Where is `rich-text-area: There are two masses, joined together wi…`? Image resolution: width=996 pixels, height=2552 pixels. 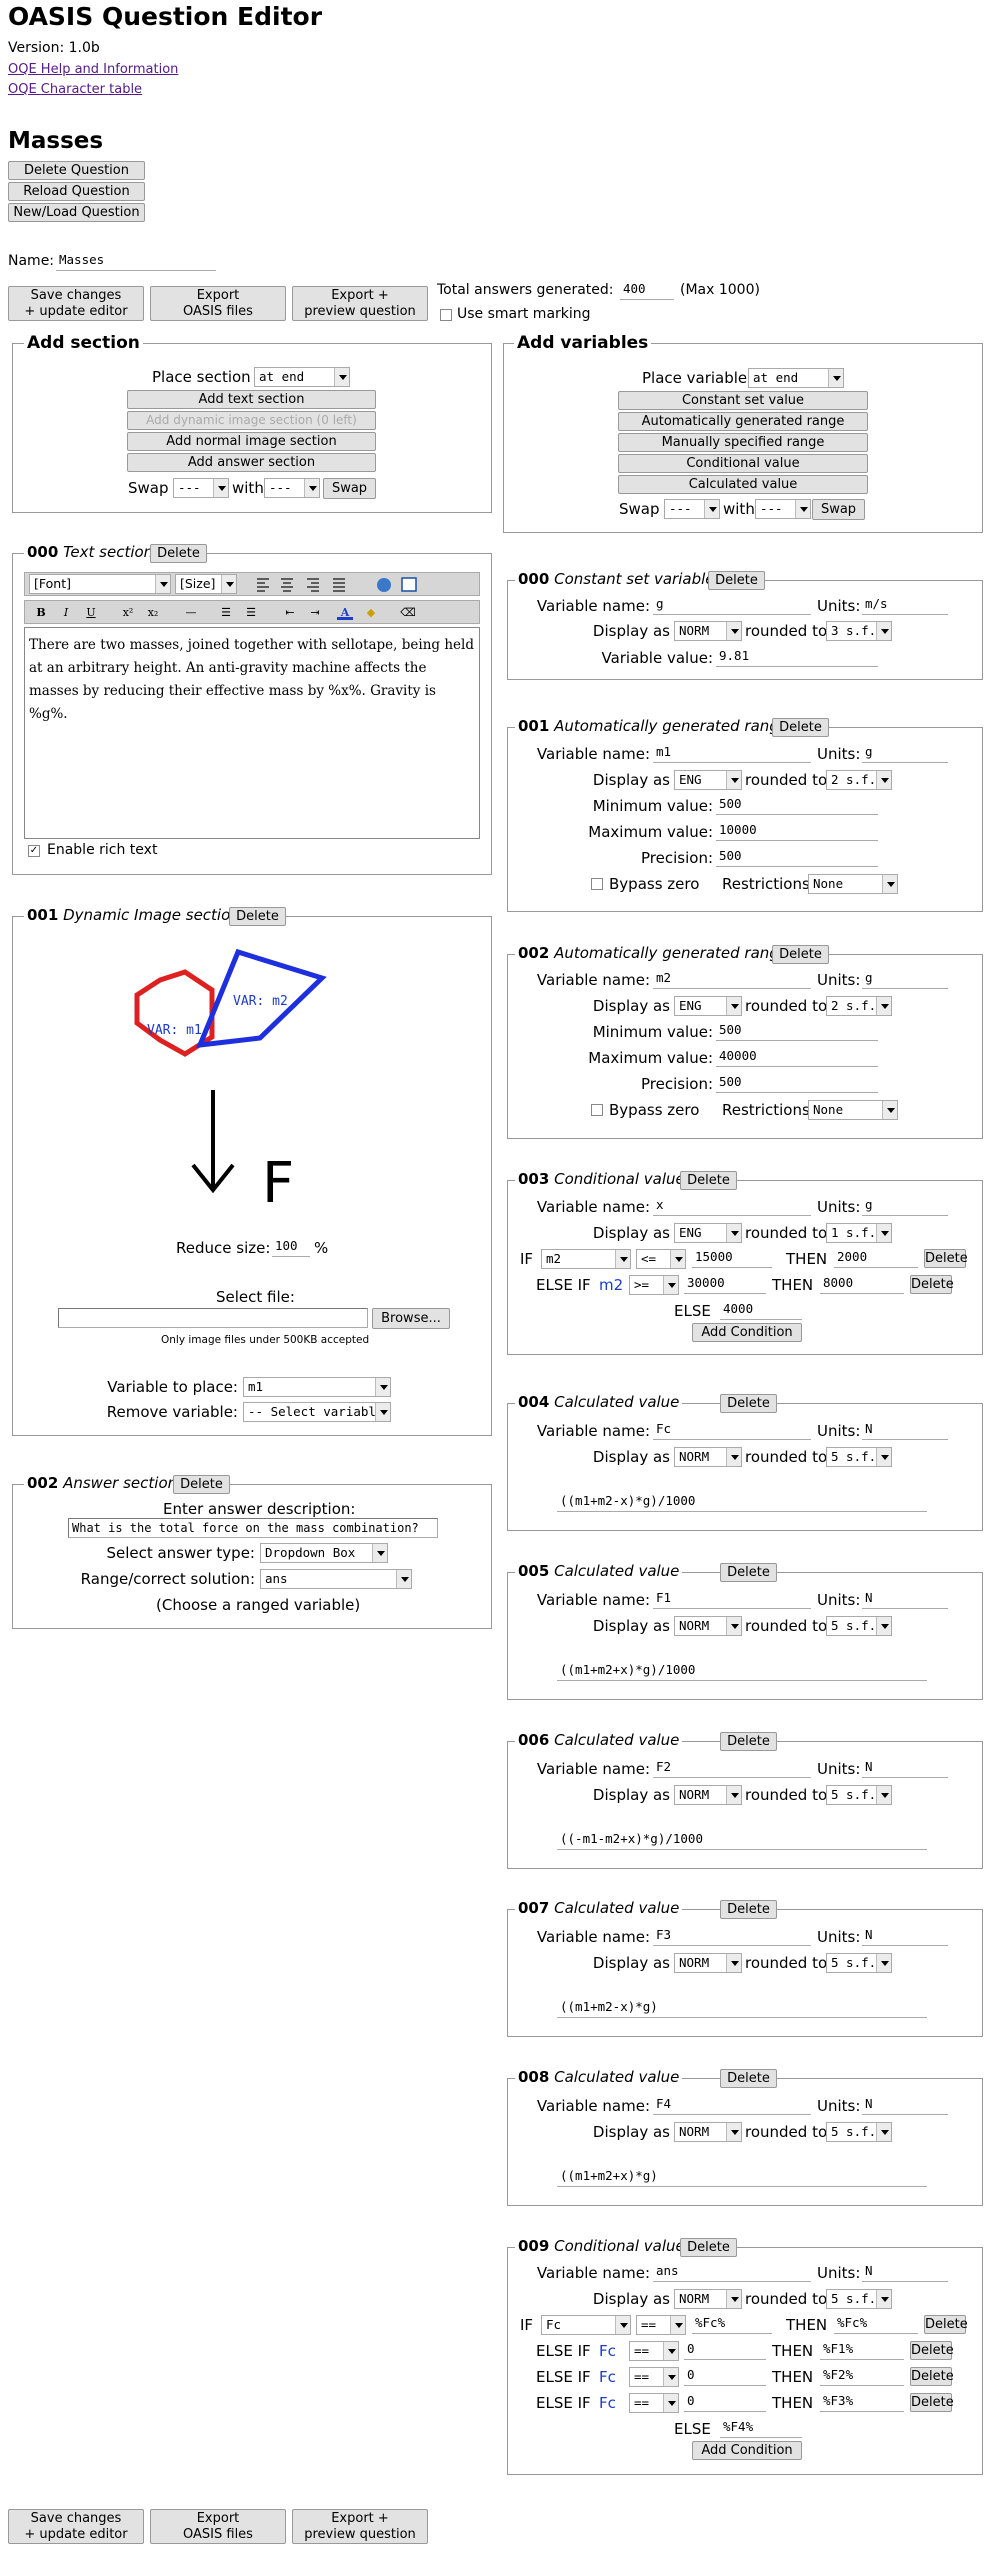
rich-text-area: There are two masses, joined together wi… is located at coordinates (252, 733).